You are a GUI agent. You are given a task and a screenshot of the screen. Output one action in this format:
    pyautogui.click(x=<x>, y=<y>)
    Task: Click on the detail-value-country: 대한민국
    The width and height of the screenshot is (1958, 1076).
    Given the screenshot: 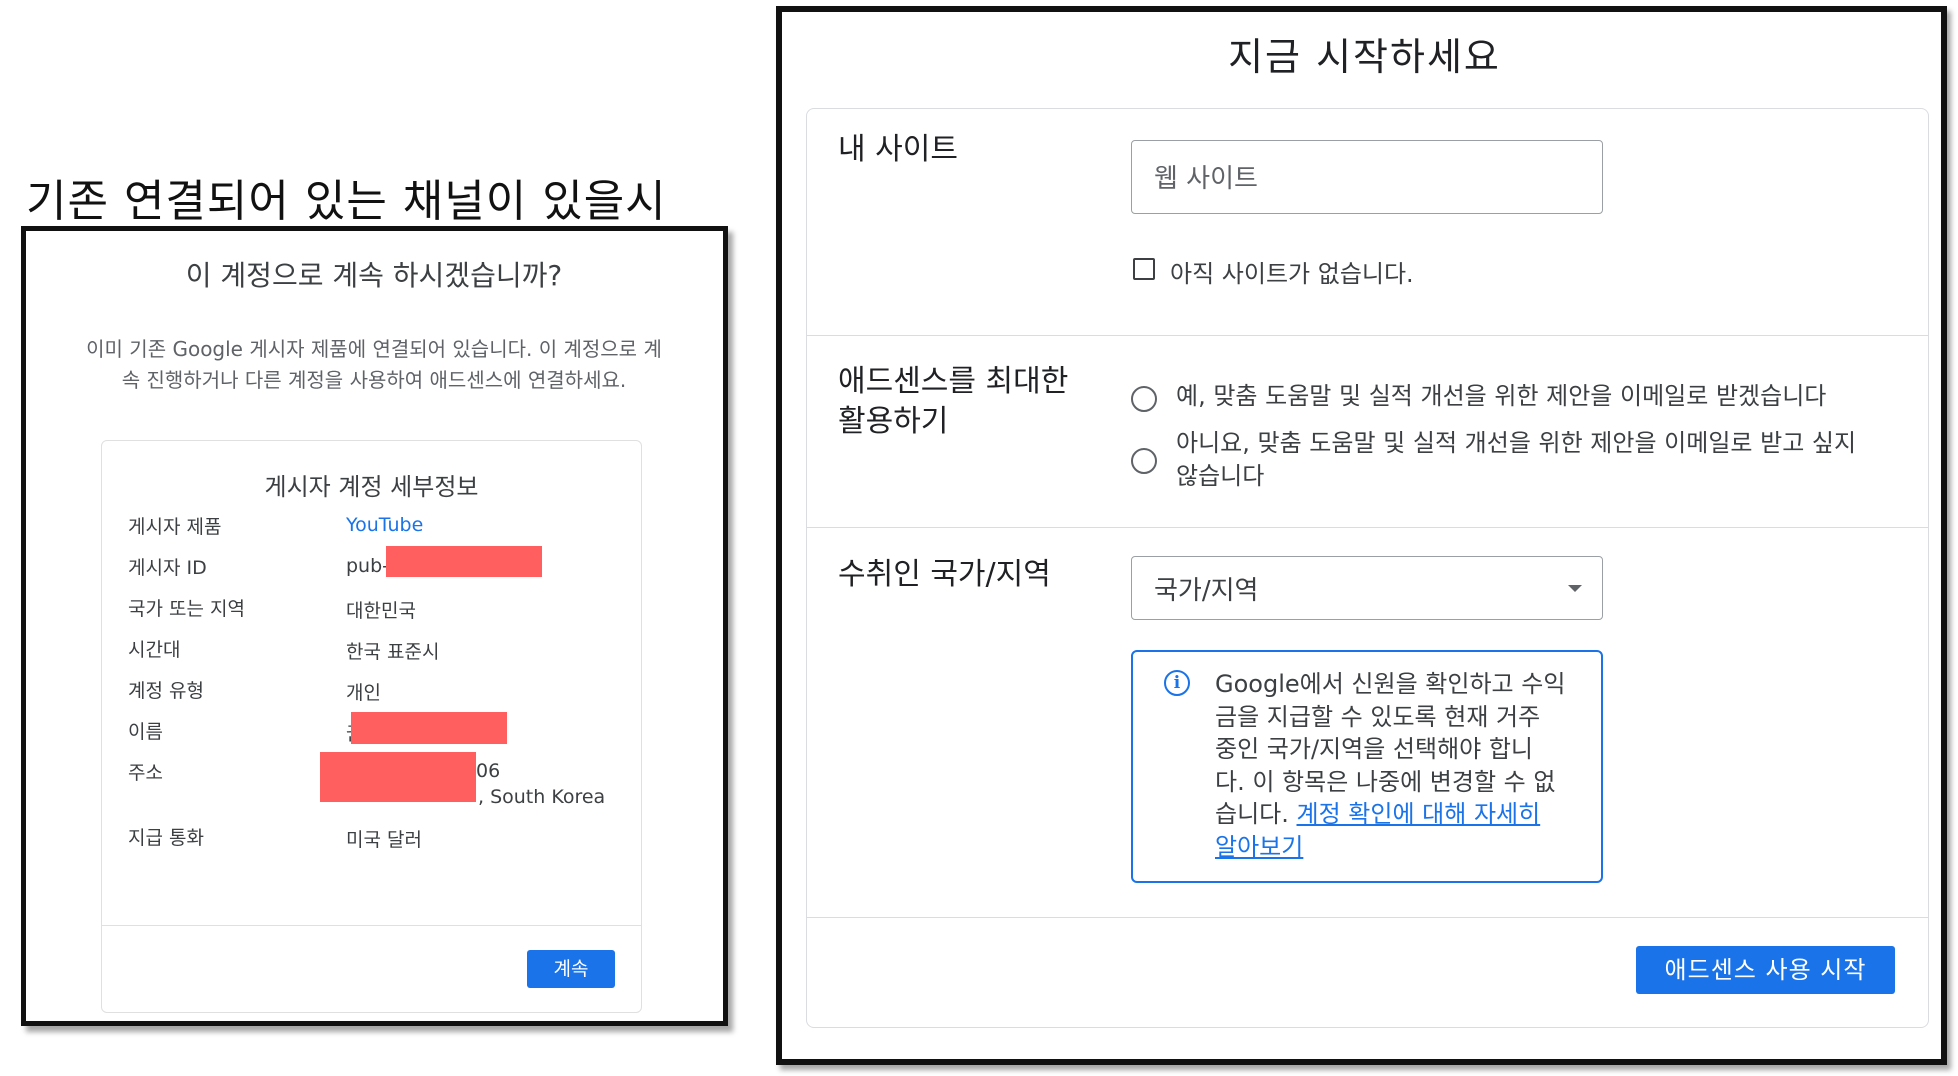 What is the action you would take?
    pyautogui.click(x=381, y=611)
    